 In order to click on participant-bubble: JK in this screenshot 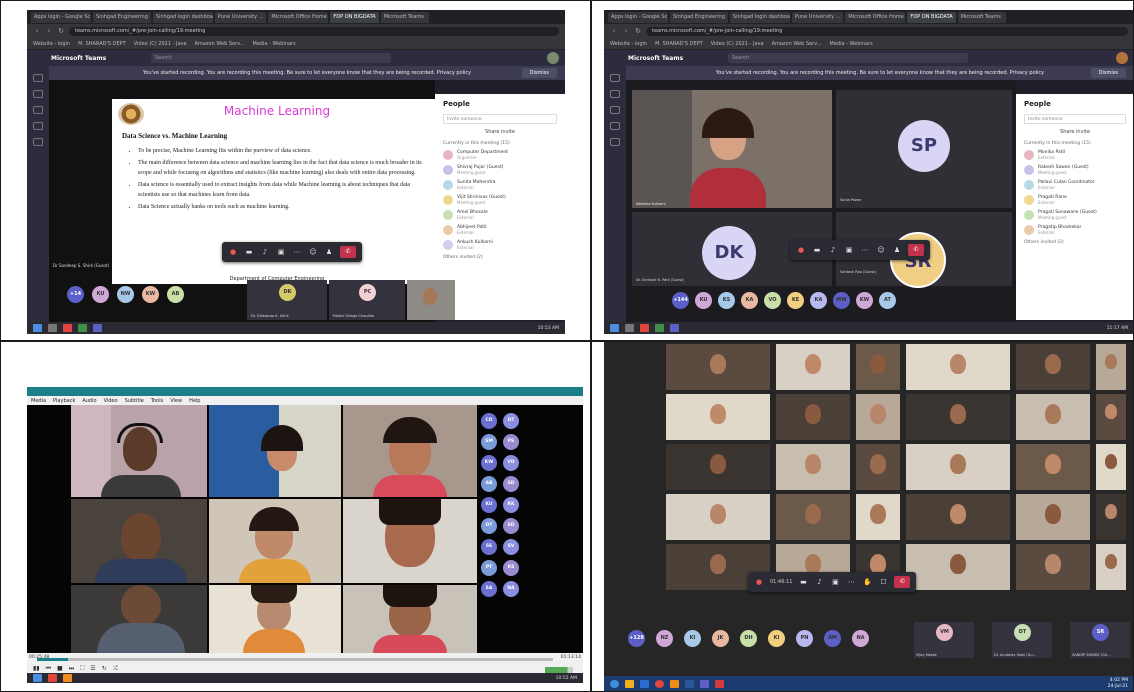, I will do `click(720, 638)`.